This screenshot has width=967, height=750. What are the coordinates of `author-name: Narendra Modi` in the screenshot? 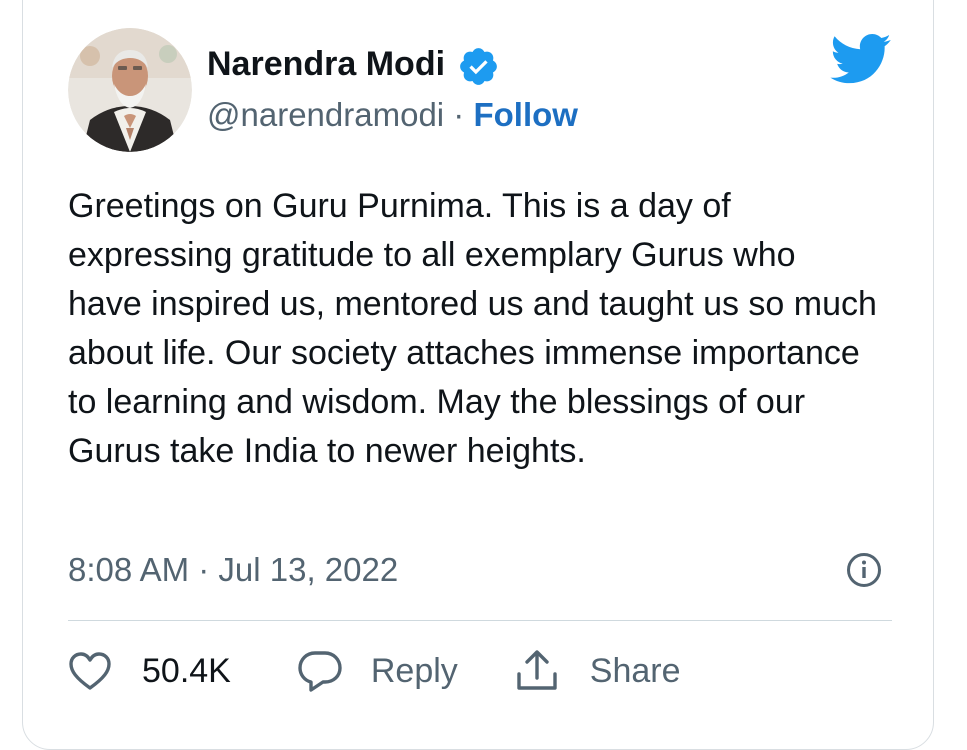 It's located at (326, 64).